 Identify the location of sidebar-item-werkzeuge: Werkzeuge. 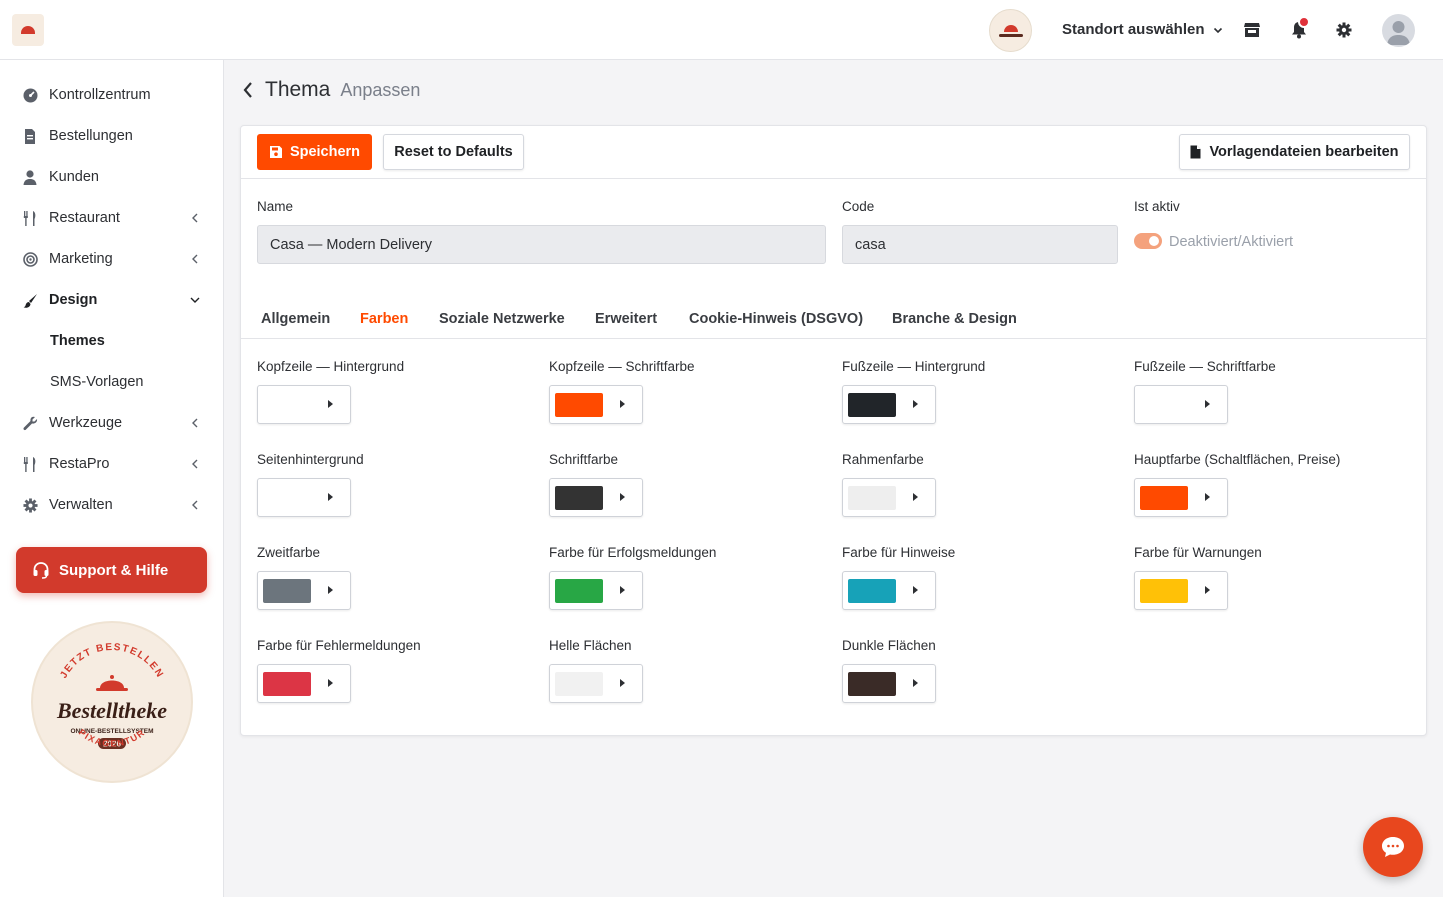
(111, 423).